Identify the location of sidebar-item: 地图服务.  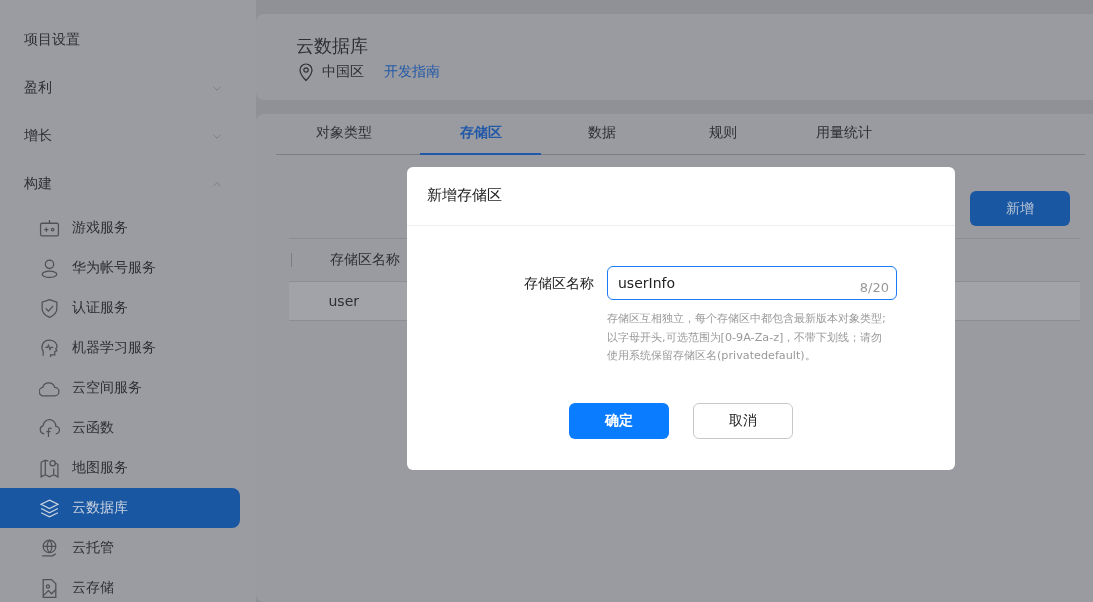
(120, 468).